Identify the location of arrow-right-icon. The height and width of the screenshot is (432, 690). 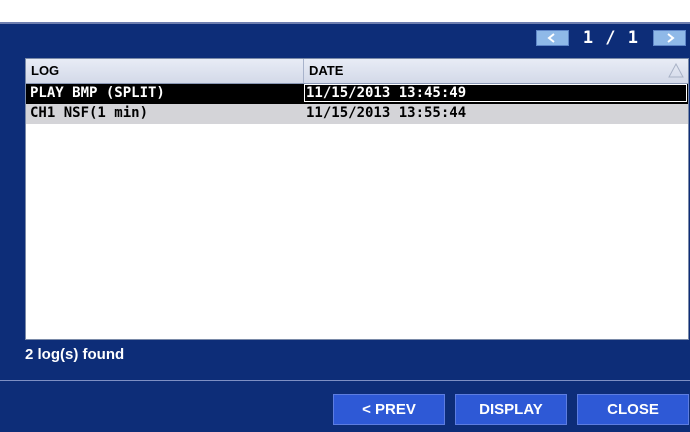
(670, 38).